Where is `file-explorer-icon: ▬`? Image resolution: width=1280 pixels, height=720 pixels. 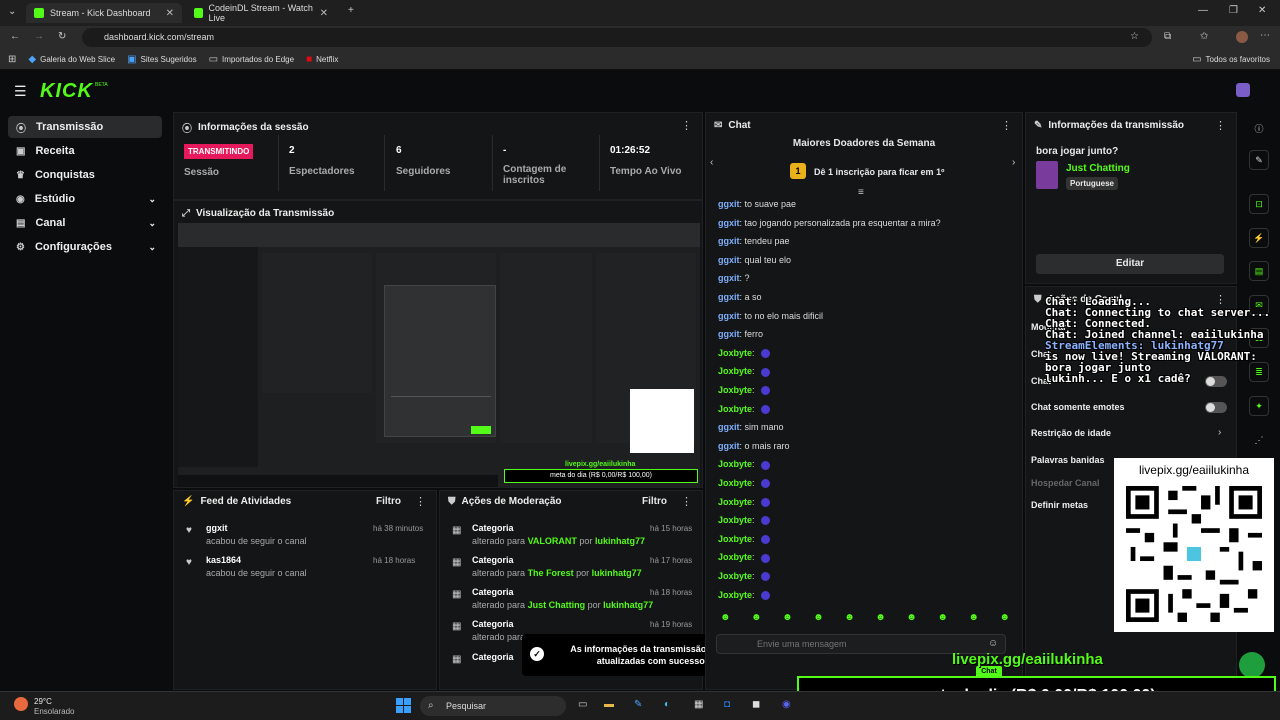 file-explorer-icon: ▬ is located at coordinates (609, 704).